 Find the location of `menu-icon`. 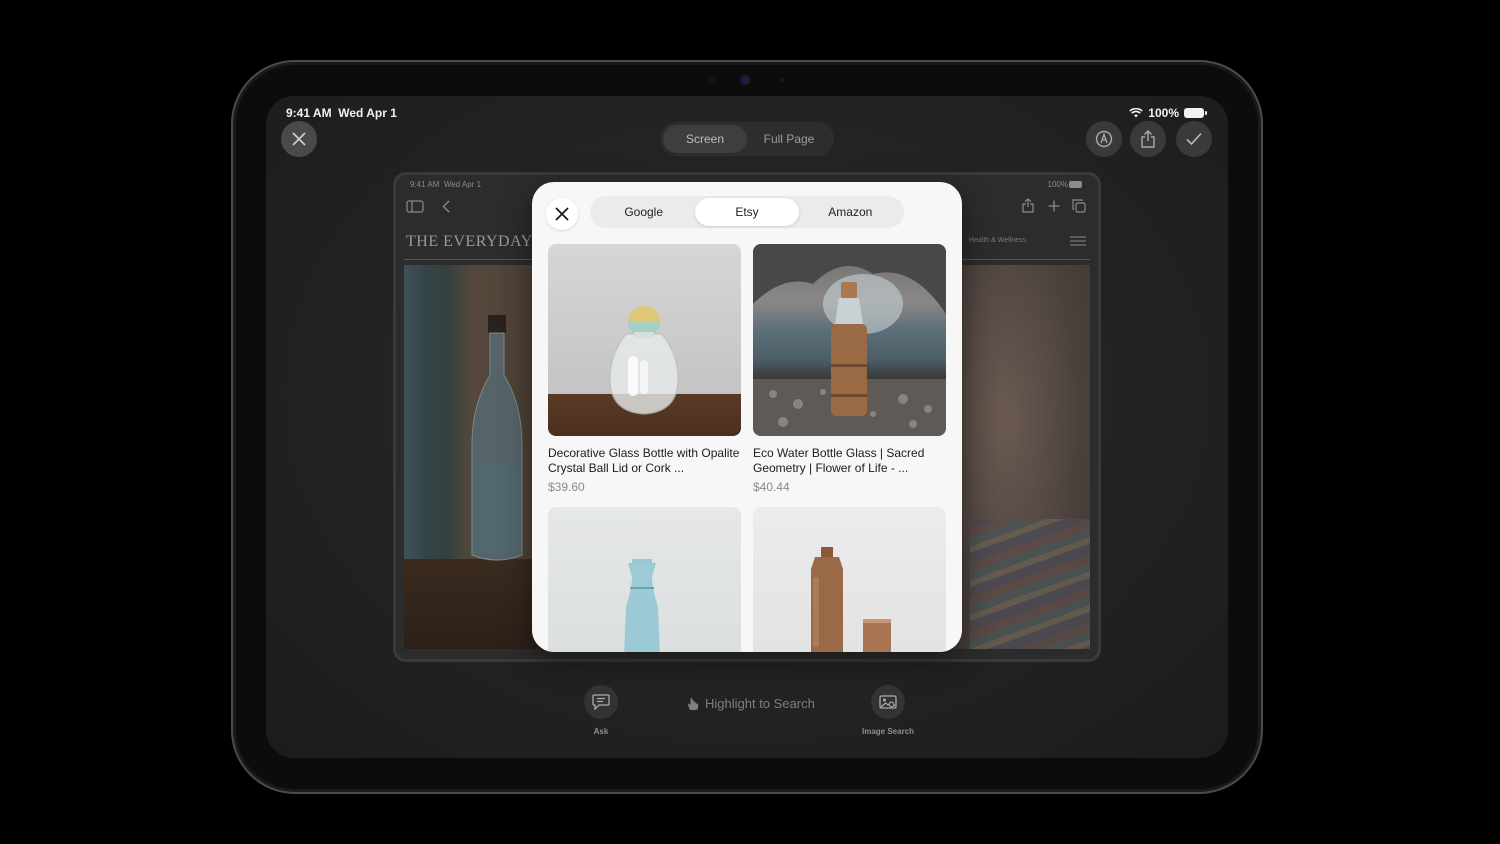

menu-icon is located at coordinates (1078, 241).